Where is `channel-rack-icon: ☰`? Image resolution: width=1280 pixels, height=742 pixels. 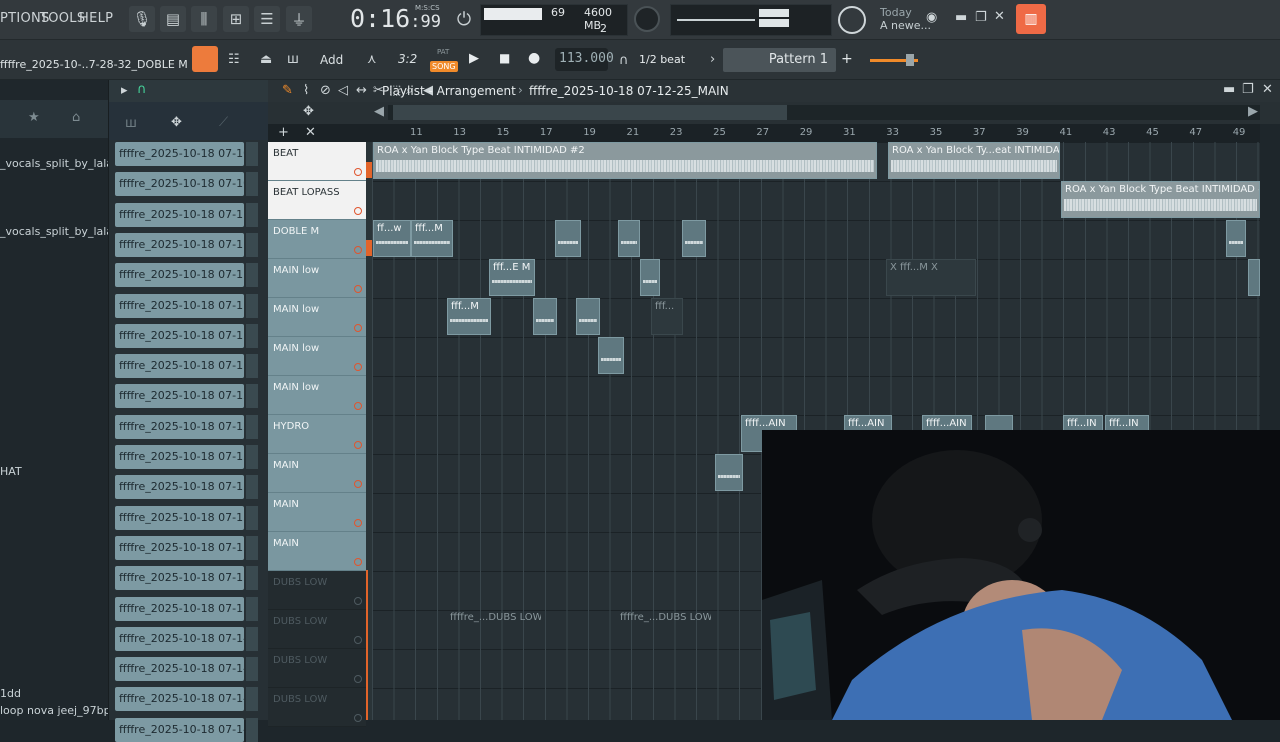 channel-rack-icon: ☰ is located at coordinates (267, 19).